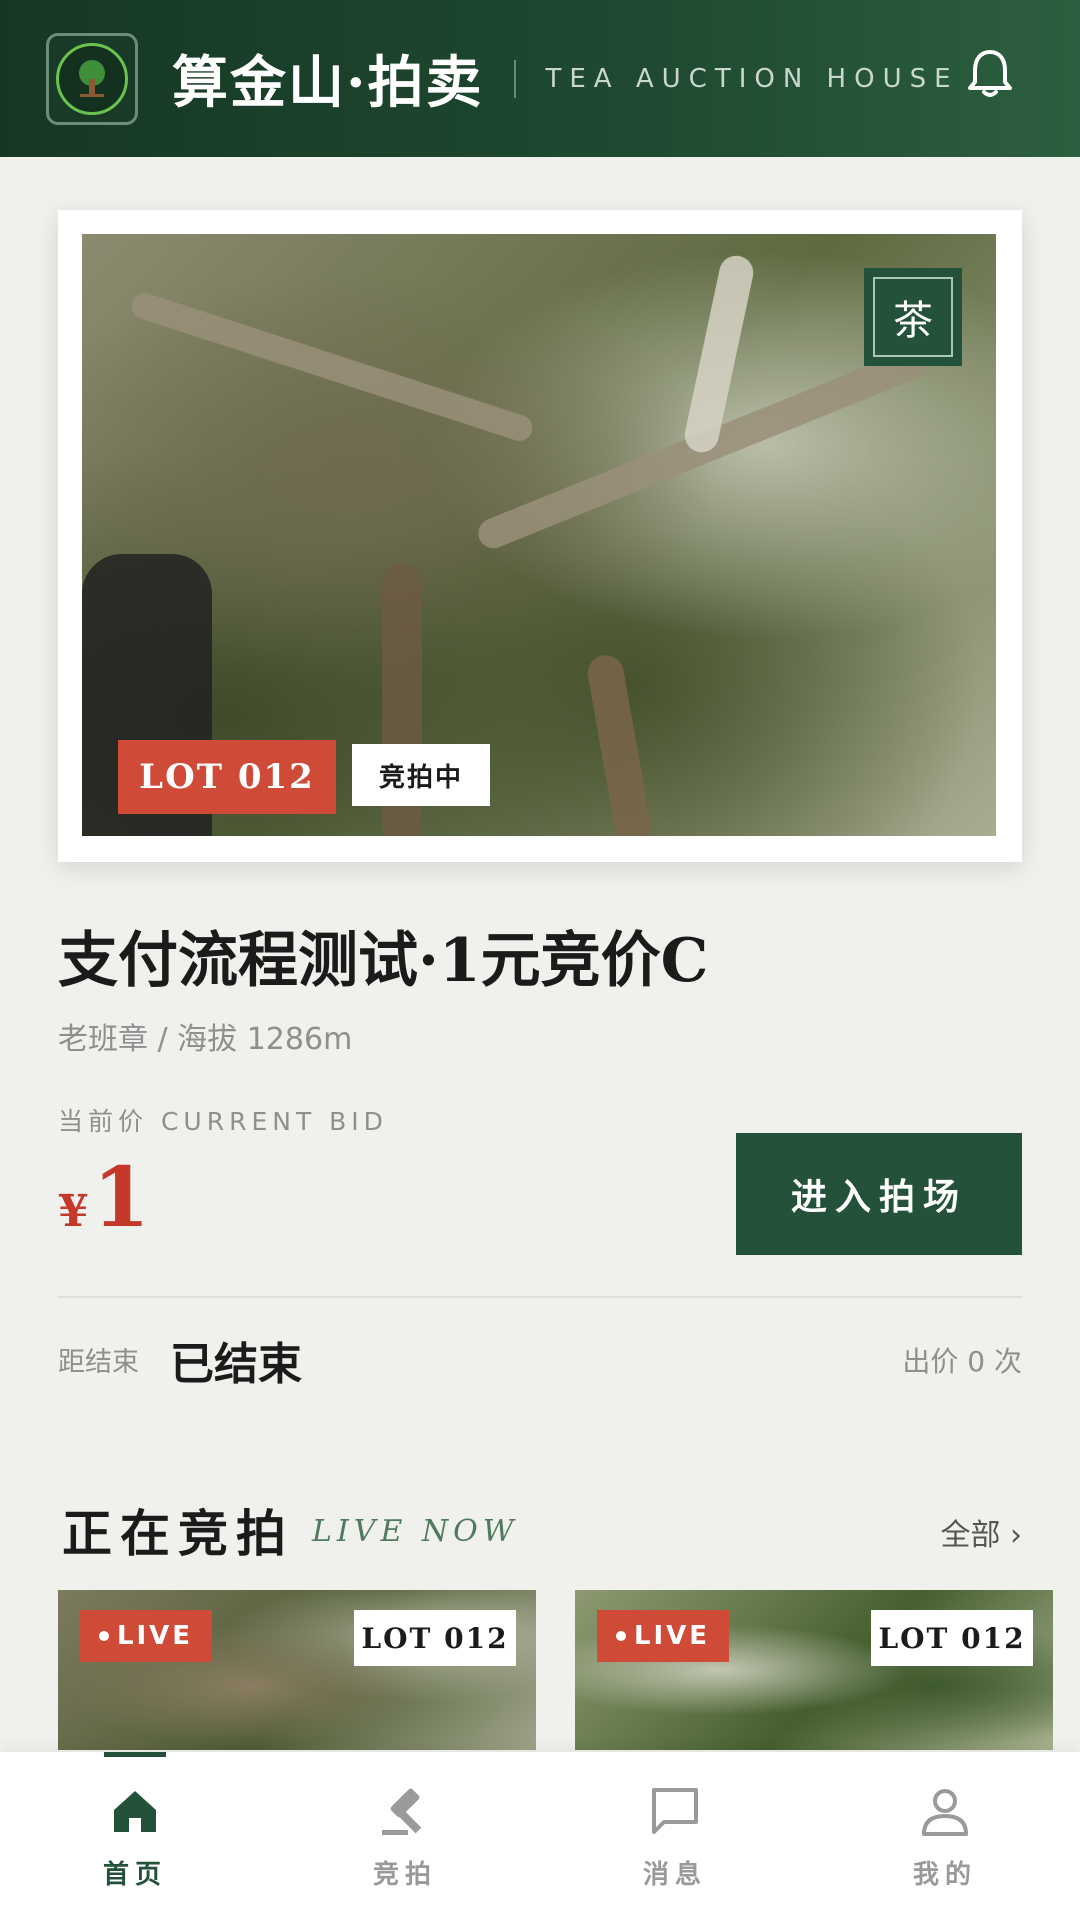 Image resolution: width=1080 pixels, height=1920 pixels. Describe the element at coordinates (223, 1121) in the screenshot. I see `current-bid-label: 当前价 CURRENT BID` at that location.